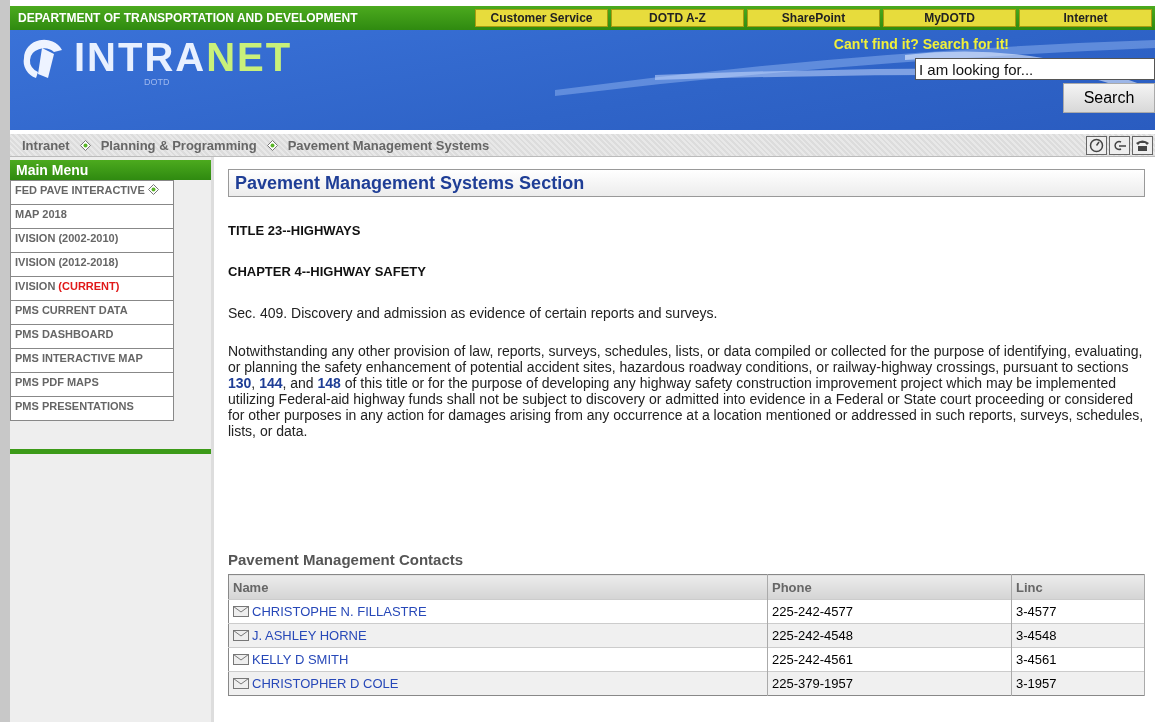  What do you see at coordinates (677, 18) in the screenshot?
I see `top-link: DOTD A-Z` at bounding box center [677, 18].